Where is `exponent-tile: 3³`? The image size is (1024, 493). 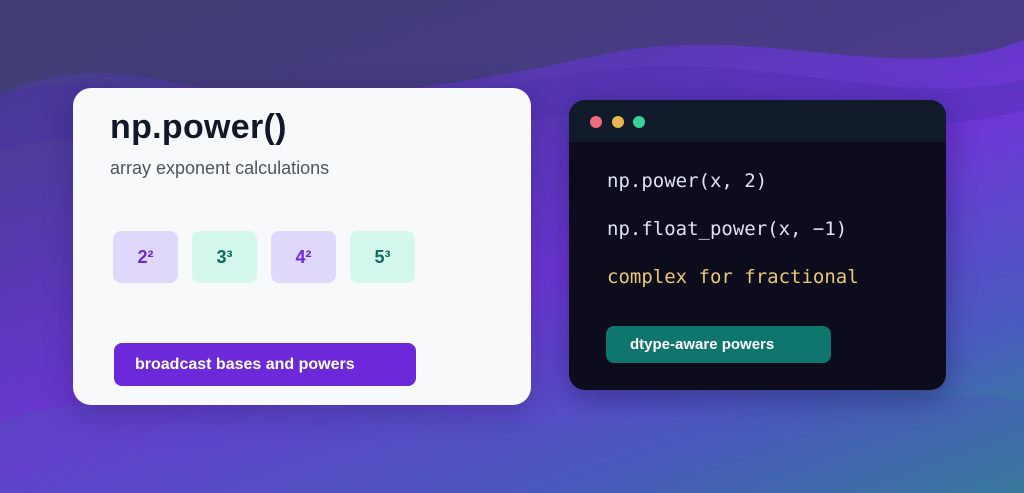 exponent-tile: 3³ is located at coordinates (224, 257).